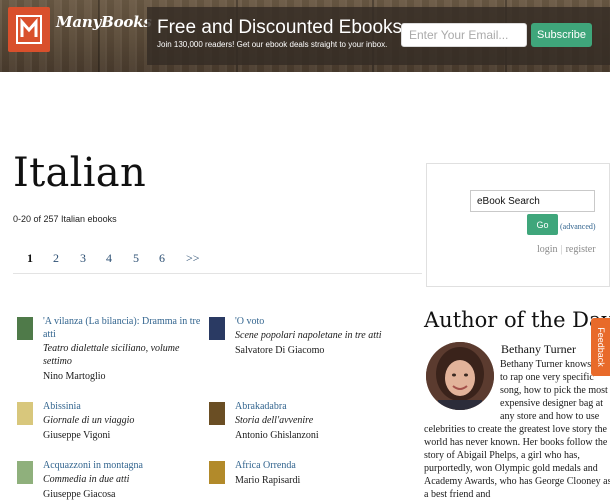 The height and width of the screenshot is (501, 610). Describe the element at coordinates (193, 258) in the screenshot. I see `next-page-link: >>` at that location.